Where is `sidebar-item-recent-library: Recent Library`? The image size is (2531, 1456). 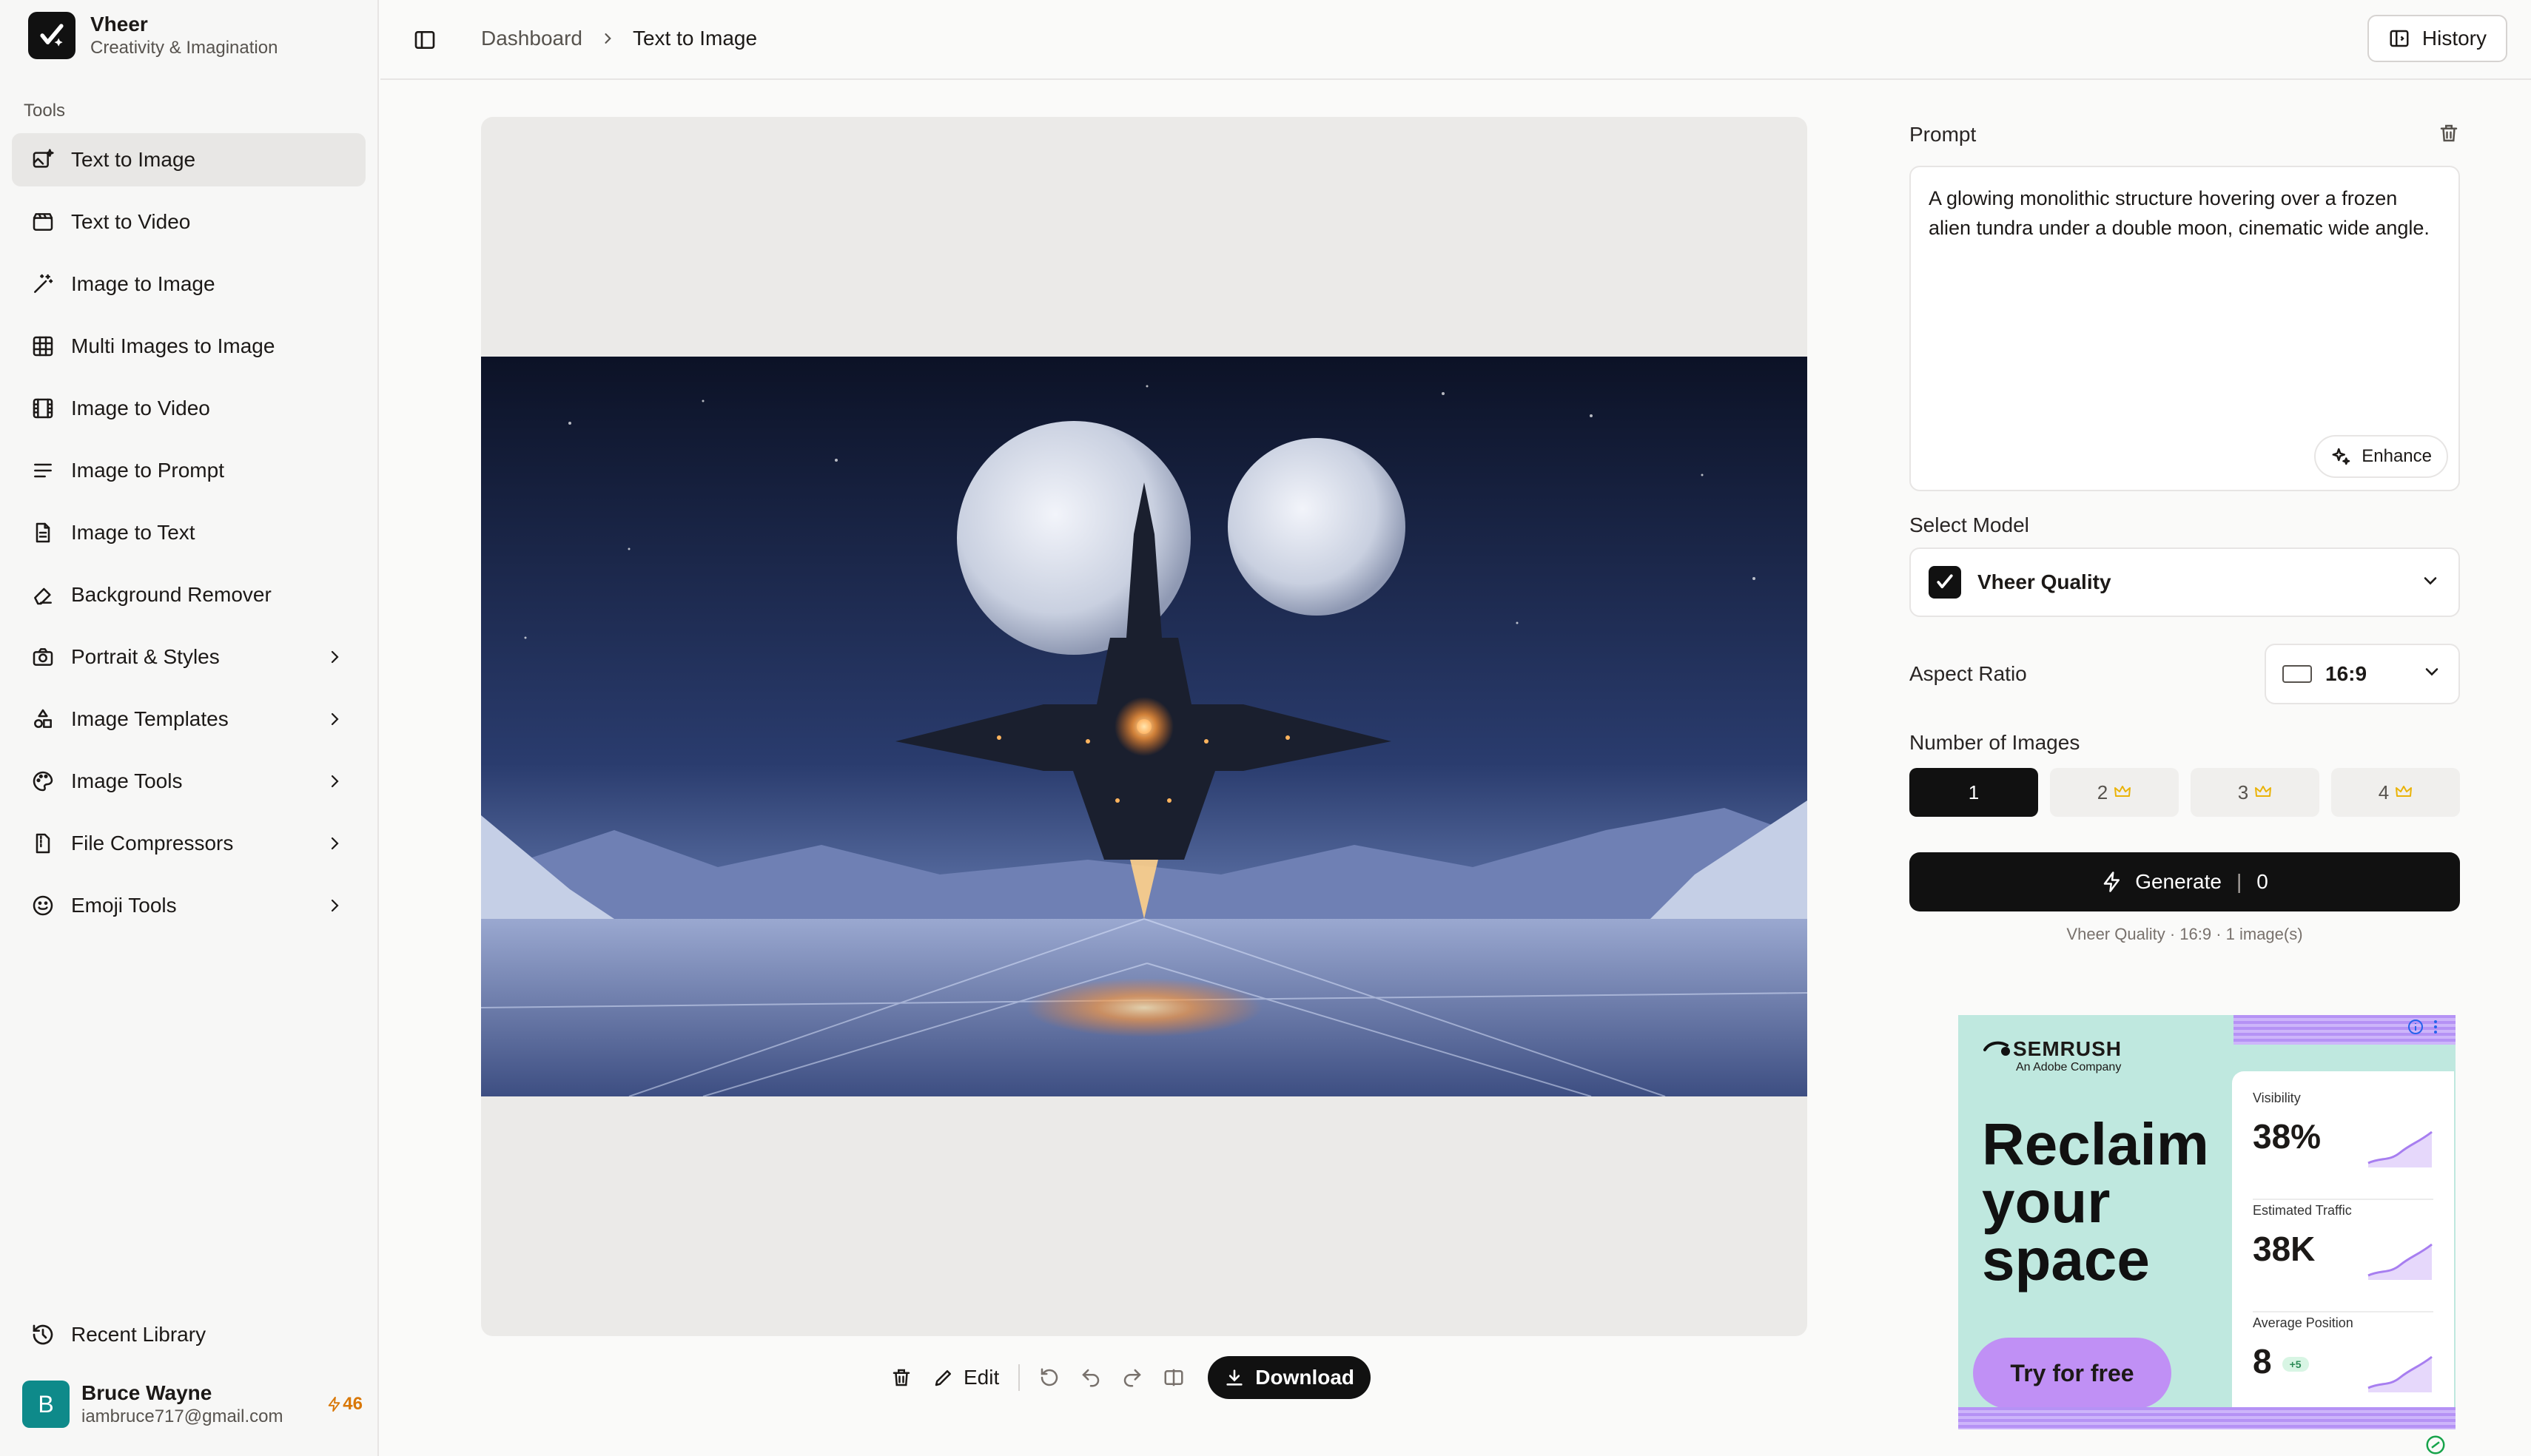 sidebar-item-recent-library: Recent Library is located at coordinates (189, 1335).